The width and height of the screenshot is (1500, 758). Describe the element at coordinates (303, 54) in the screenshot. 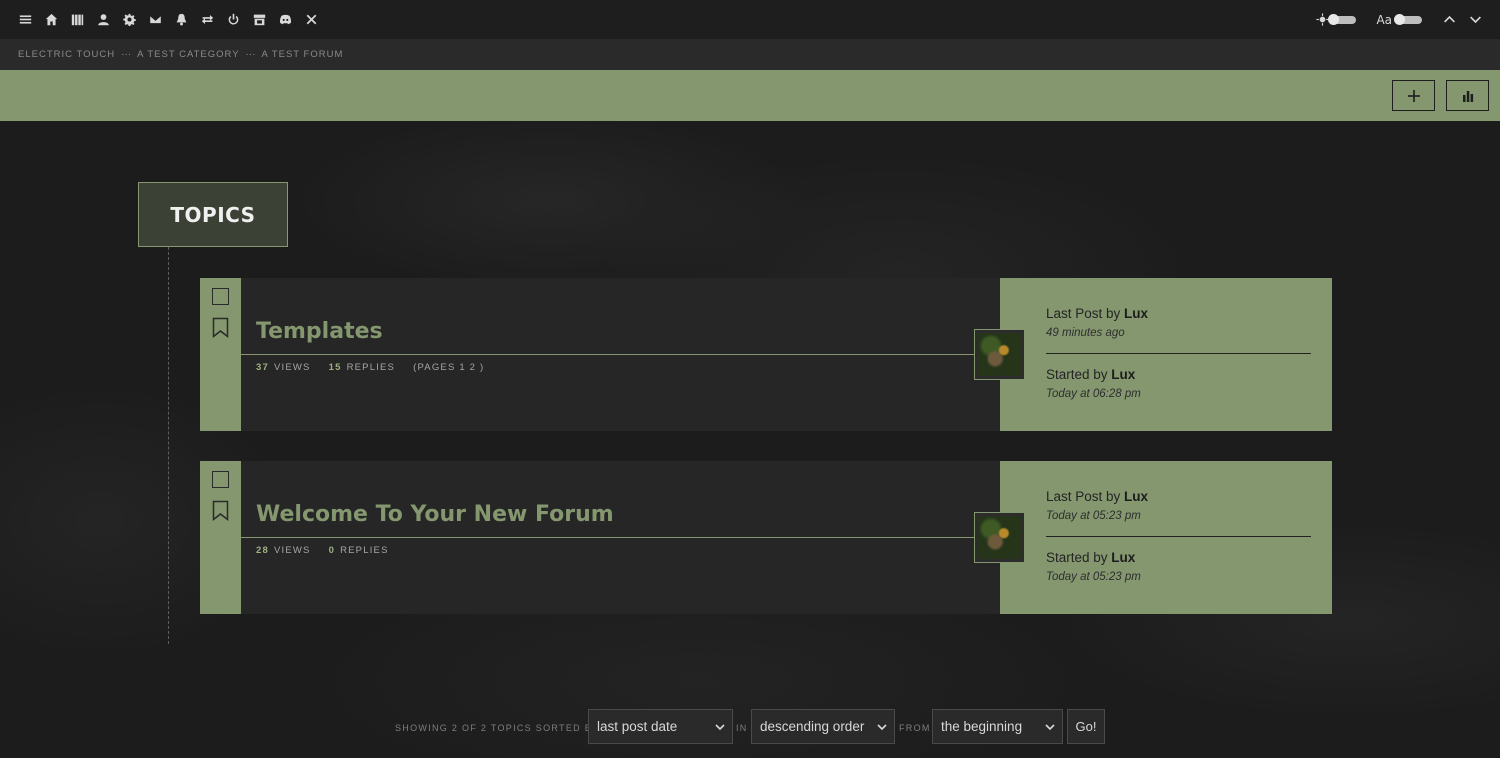

I see `breadcrumb-item-forum: A TEST FORUM` at that location.